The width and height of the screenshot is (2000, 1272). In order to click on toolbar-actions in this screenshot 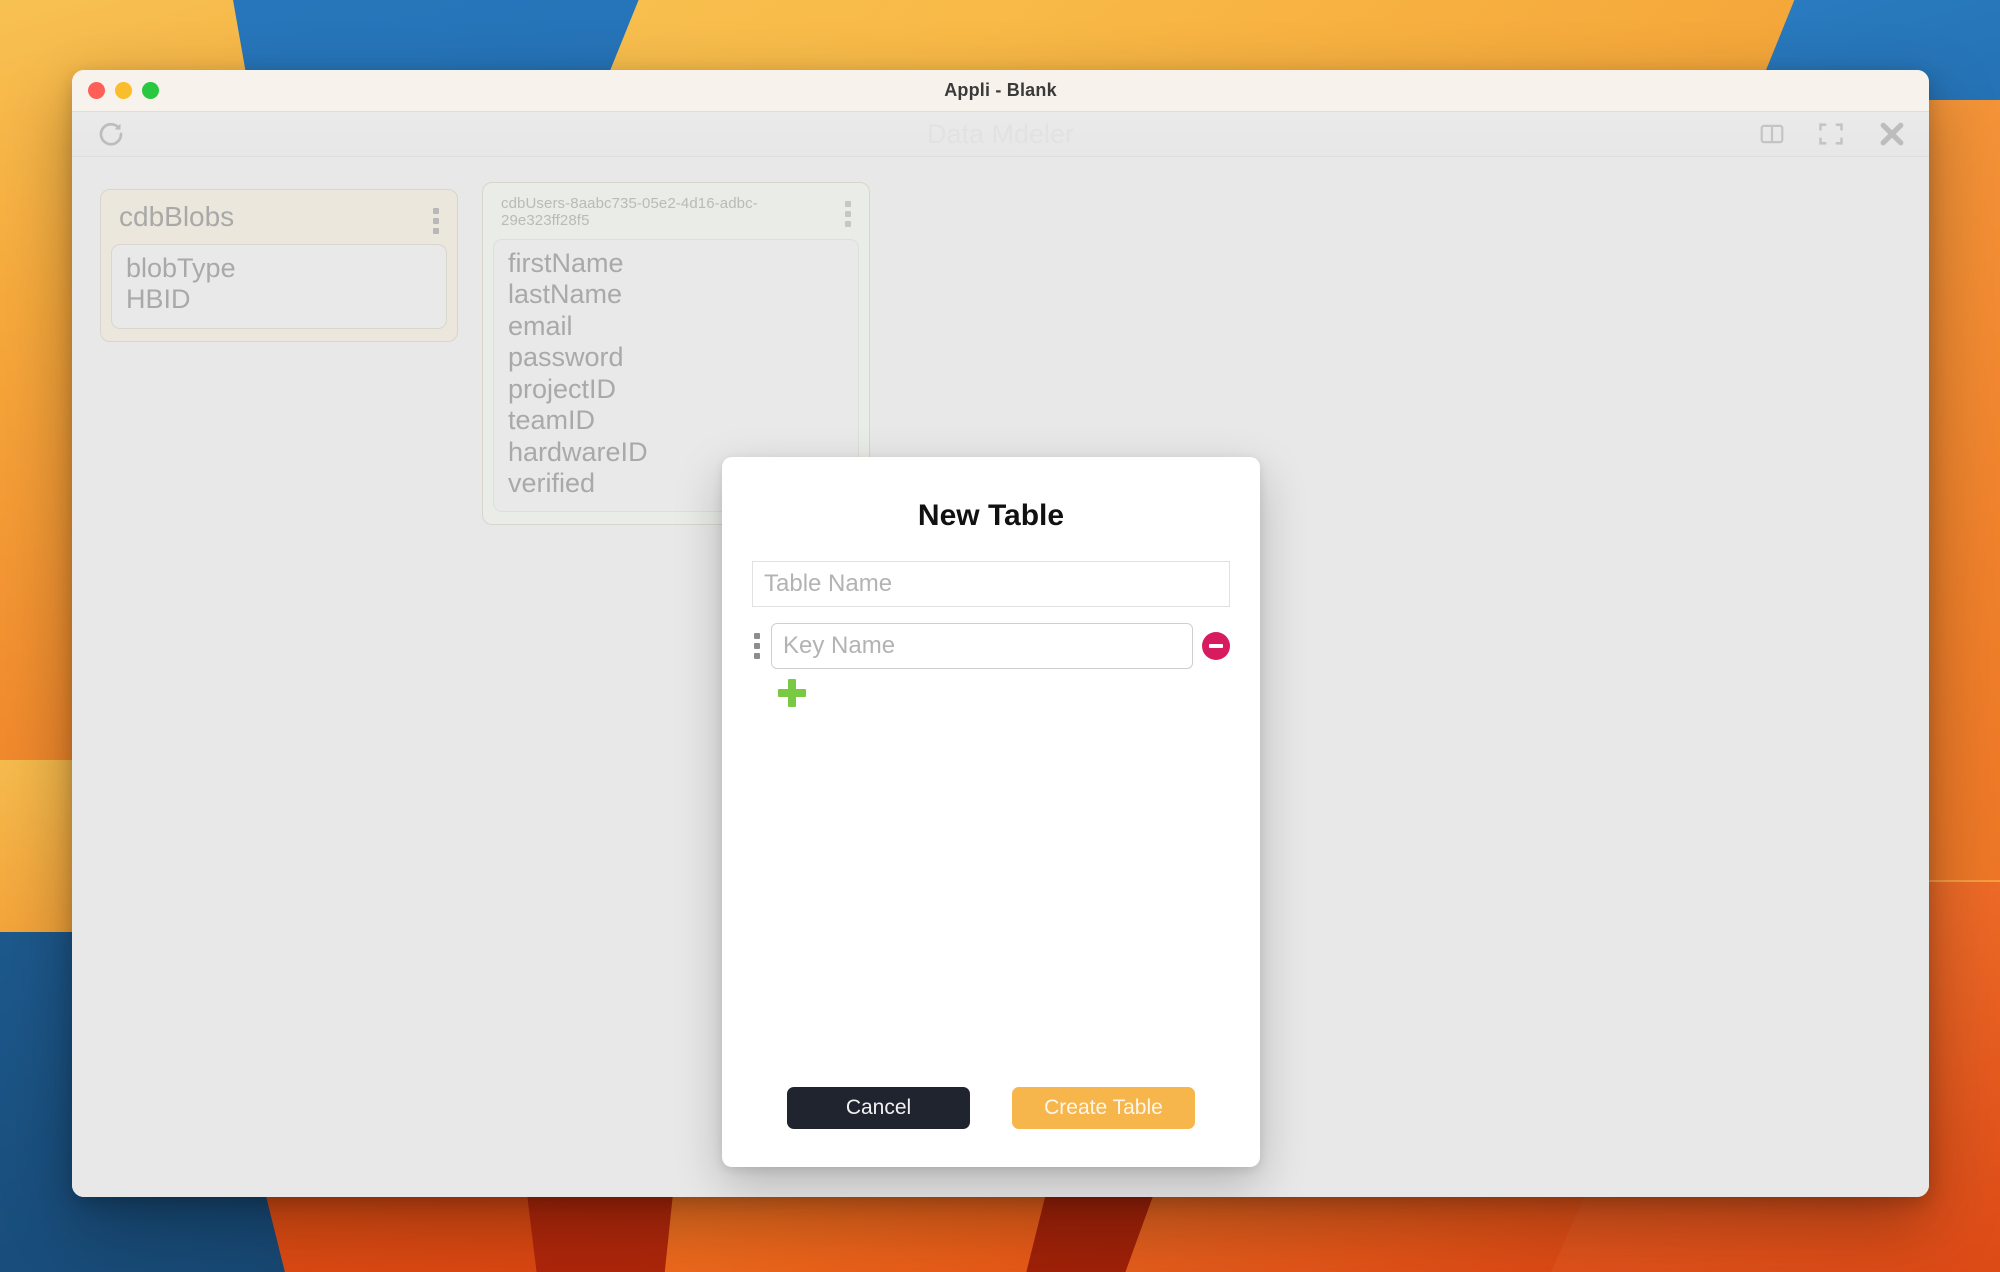, I will do `click(1833, 134)`.